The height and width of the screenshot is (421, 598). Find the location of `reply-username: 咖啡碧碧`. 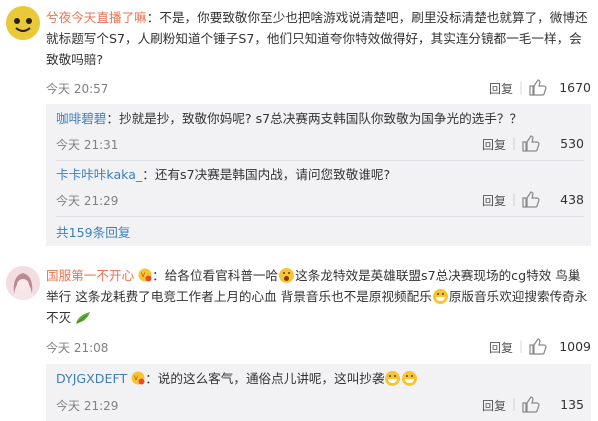

reply-username: 咖啡碧碧 is located at coordinates (81, 118).